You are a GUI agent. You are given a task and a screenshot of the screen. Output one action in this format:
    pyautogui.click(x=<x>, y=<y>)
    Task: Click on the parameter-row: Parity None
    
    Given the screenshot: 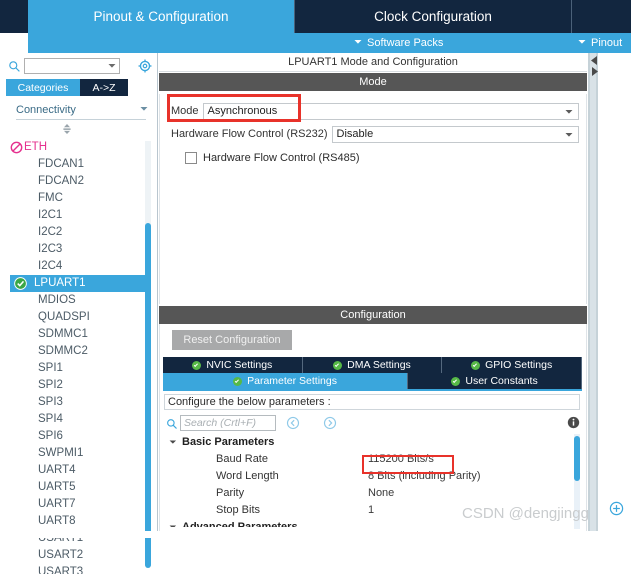 What is the action you would take?
    pyautogui.click(x=372, y=493)
    